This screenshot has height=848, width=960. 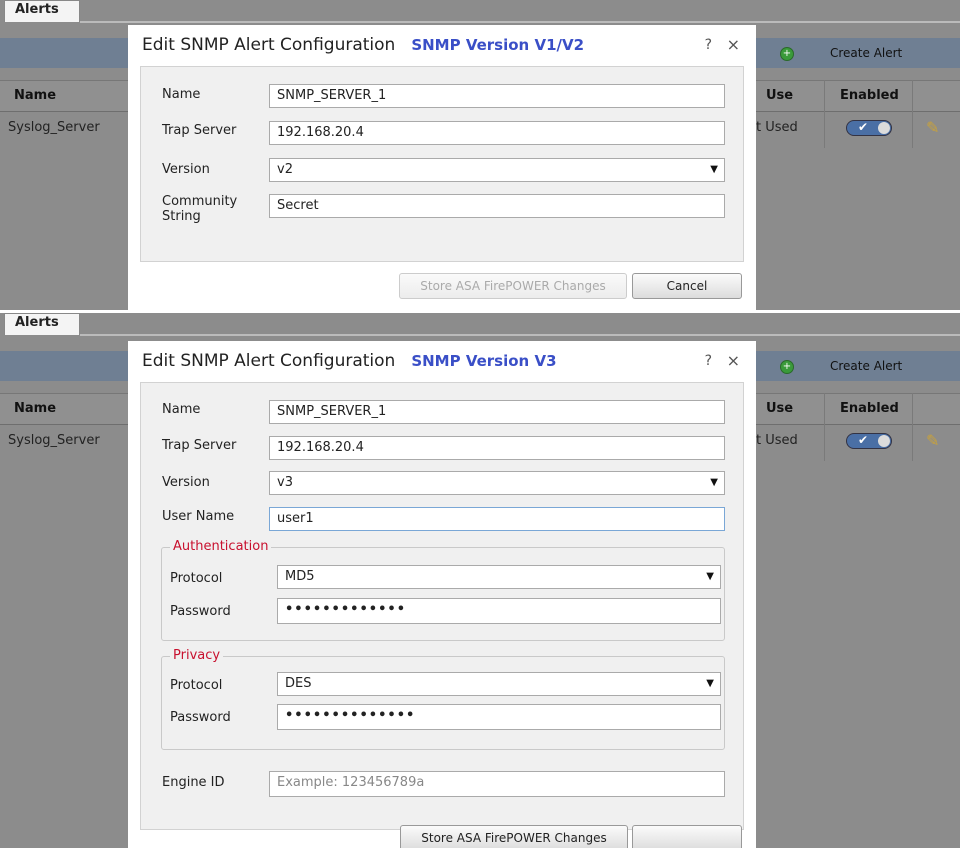 I want to click on cancel-button: Cancel, so click(x=687, y=286).